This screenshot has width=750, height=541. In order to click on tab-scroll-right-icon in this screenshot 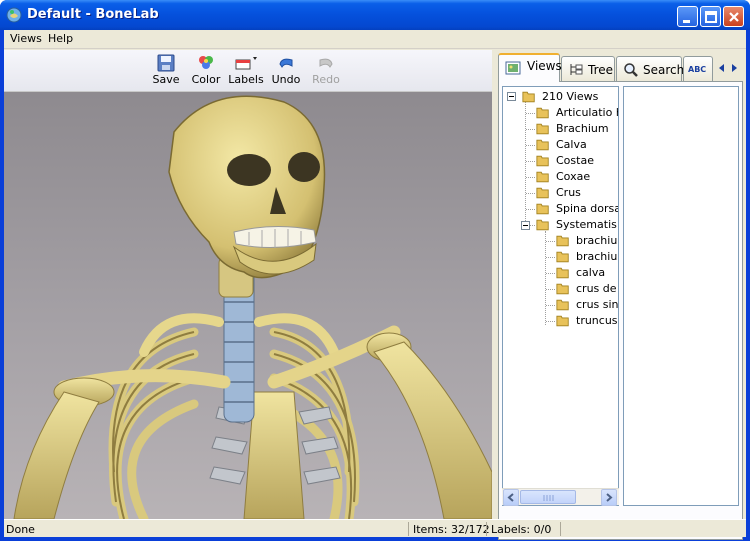, I will do `click(734, 68)`.